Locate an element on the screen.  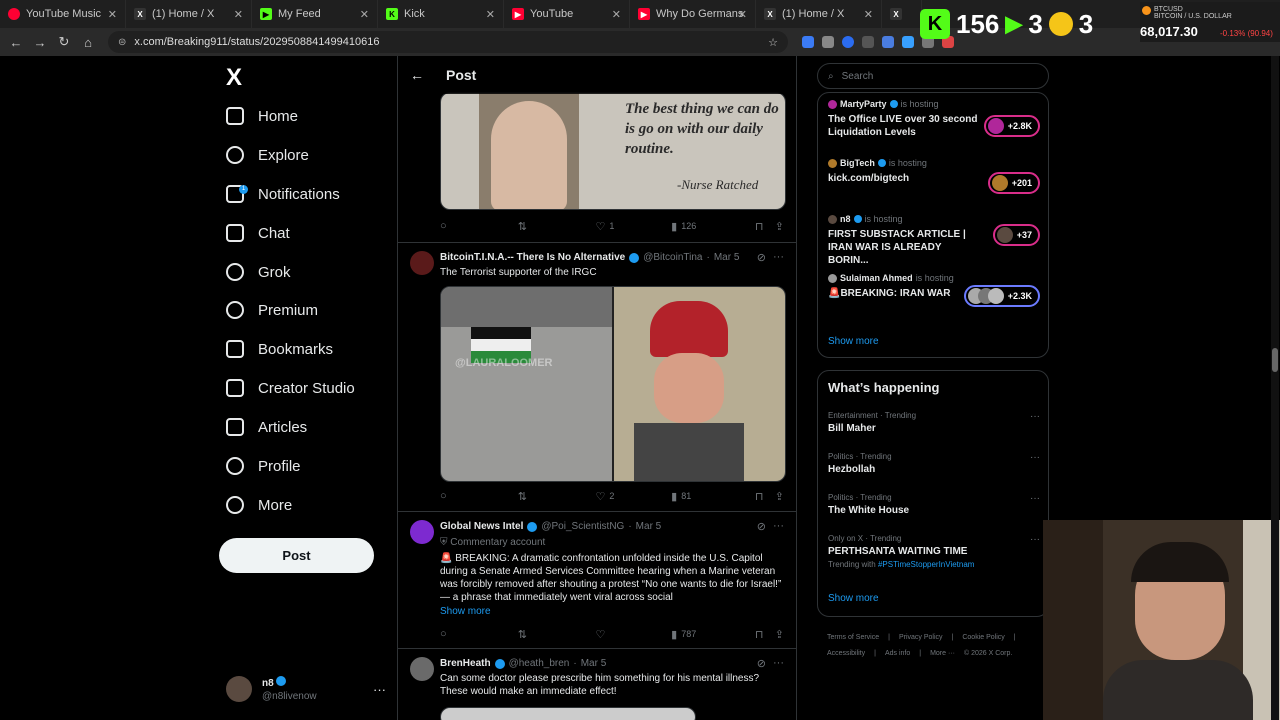
footer-link: Terms of Service is located at coordinates (853, 637).